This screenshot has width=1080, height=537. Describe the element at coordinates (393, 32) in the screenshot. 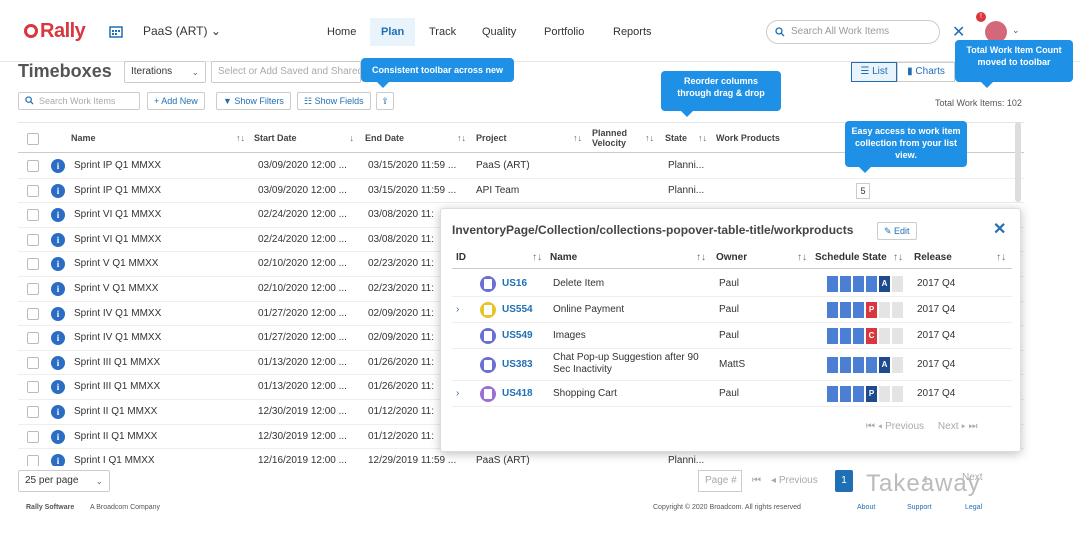

I see `nav-plan: Plan` at that location.